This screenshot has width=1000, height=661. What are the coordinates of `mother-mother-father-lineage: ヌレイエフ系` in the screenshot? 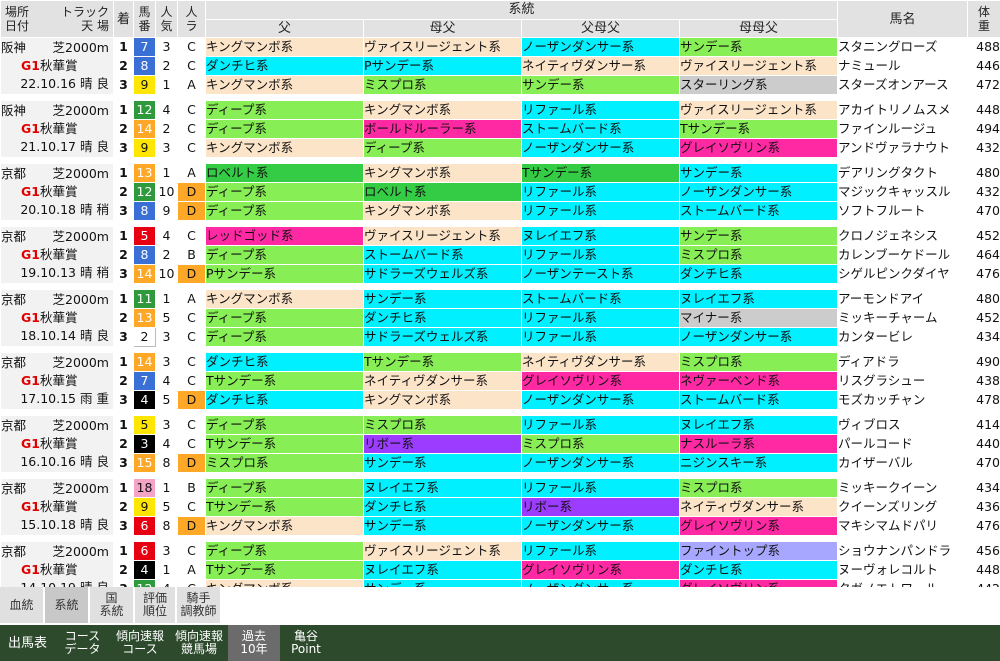 It's located at (758, 425).